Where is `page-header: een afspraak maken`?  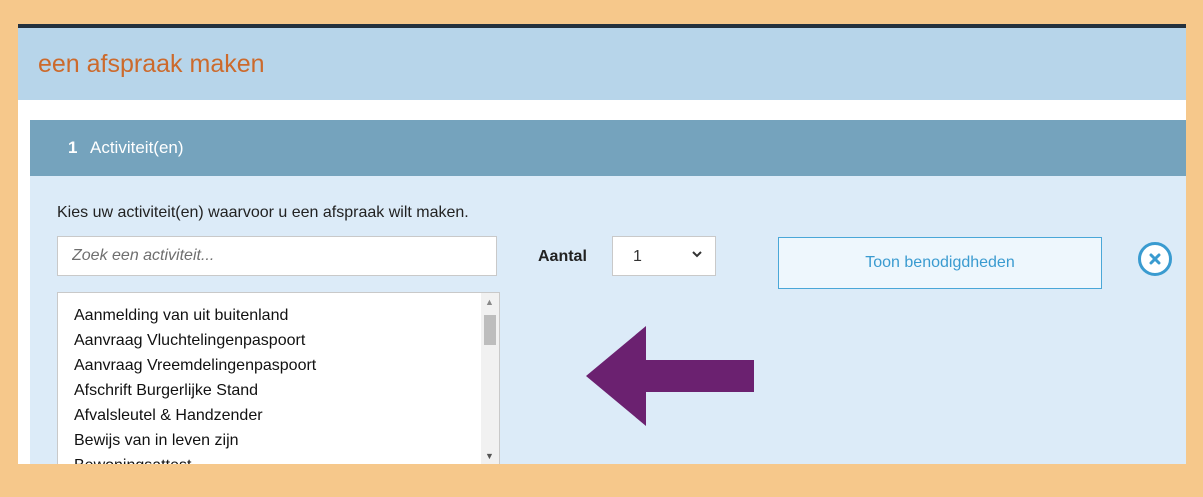
page-header: een afspraak maken is located at coordinates (602, 64).